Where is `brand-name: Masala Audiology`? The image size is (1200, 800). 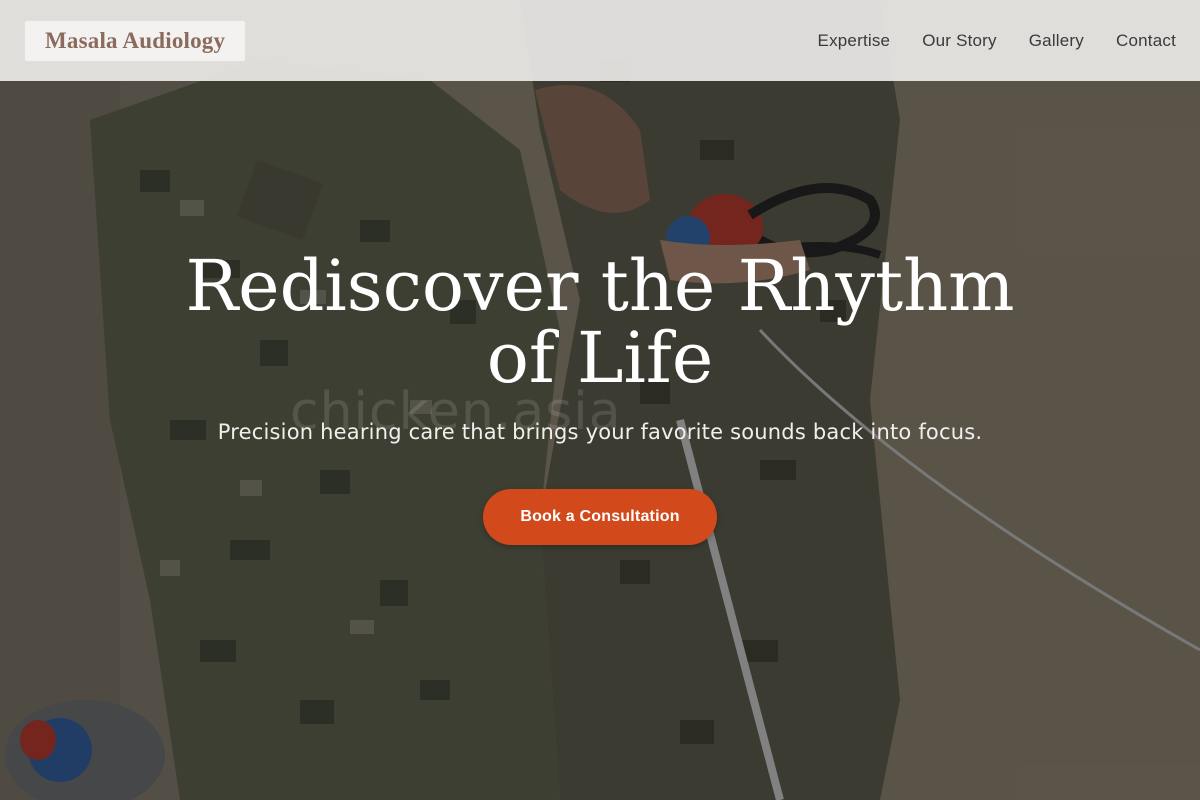
brand-name: Masala Audiology is located at coordinates (135, 40).